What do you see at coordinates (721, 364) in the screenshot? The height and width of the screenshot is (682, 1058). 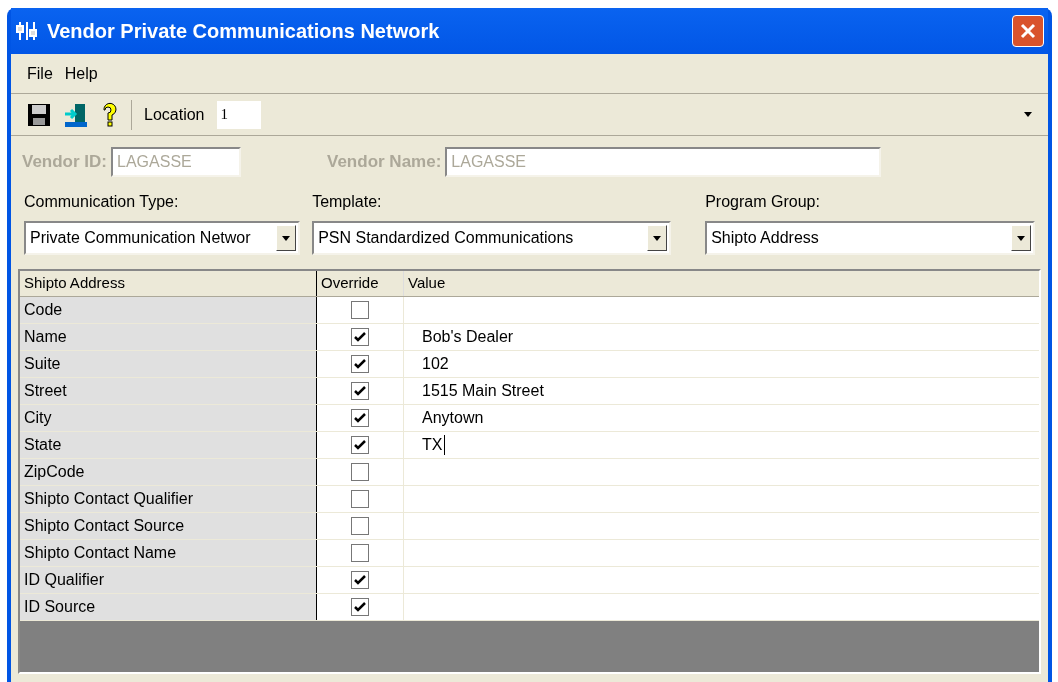 I see `value-cell: 102` at bounding box center [721, 364].